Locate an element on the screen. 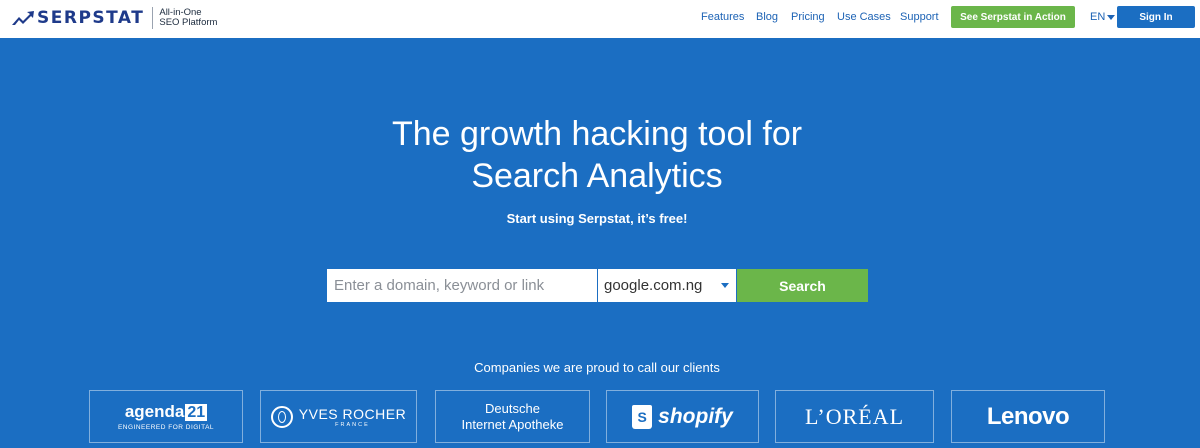  client-logo-lenovo: Lenovo is located at coordinates (1028, 416).